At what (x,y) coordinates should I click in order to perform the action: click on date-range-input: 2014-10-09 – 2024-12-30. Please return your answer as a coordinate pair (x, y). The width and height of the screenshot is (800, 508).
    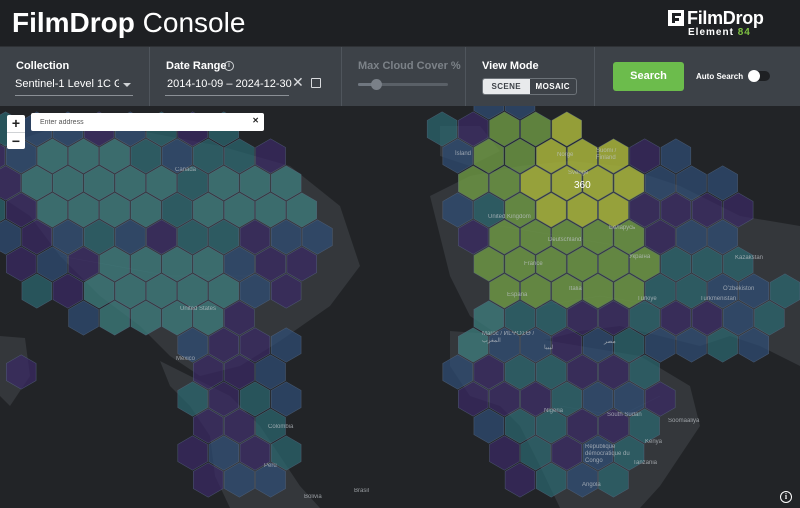
    Looking at the image, I should click on (228, 87).